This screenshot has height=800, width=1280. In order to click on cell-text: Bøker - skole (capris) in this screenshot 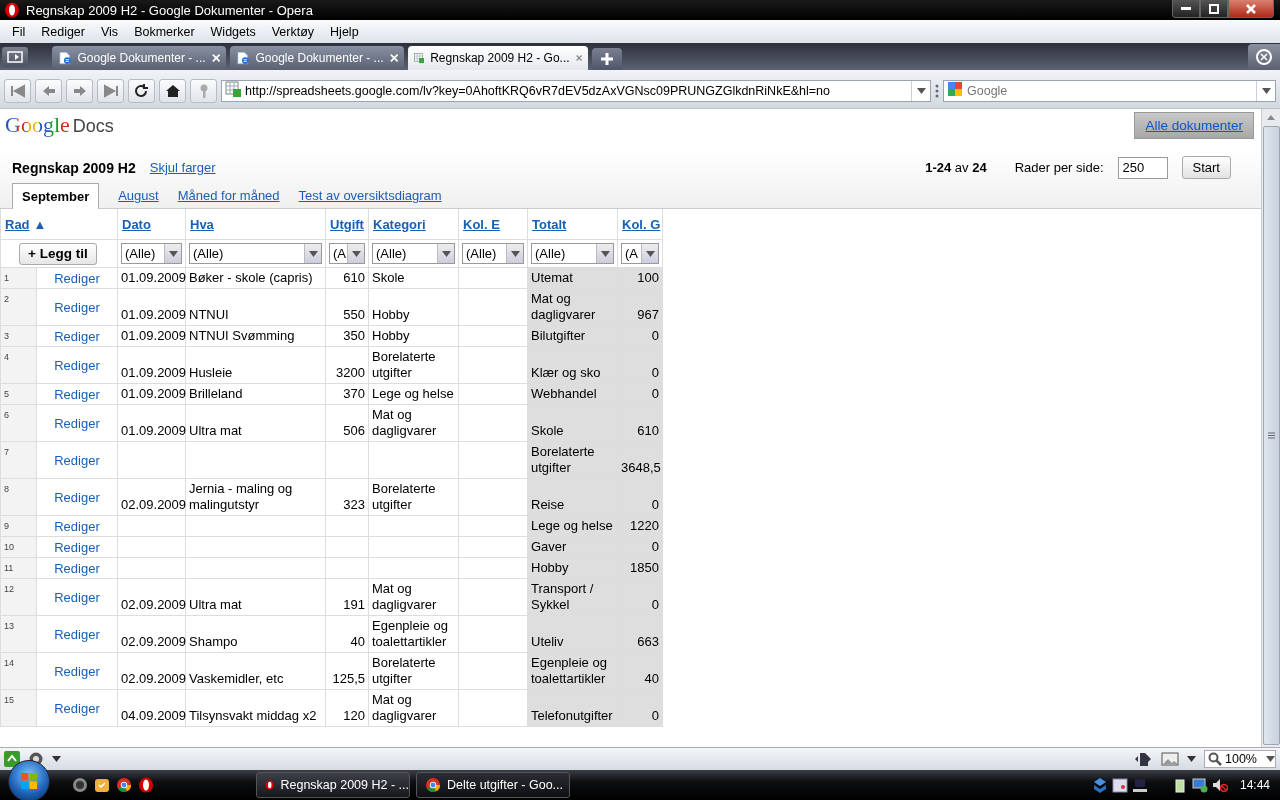, I will do `click(251, 278)`.